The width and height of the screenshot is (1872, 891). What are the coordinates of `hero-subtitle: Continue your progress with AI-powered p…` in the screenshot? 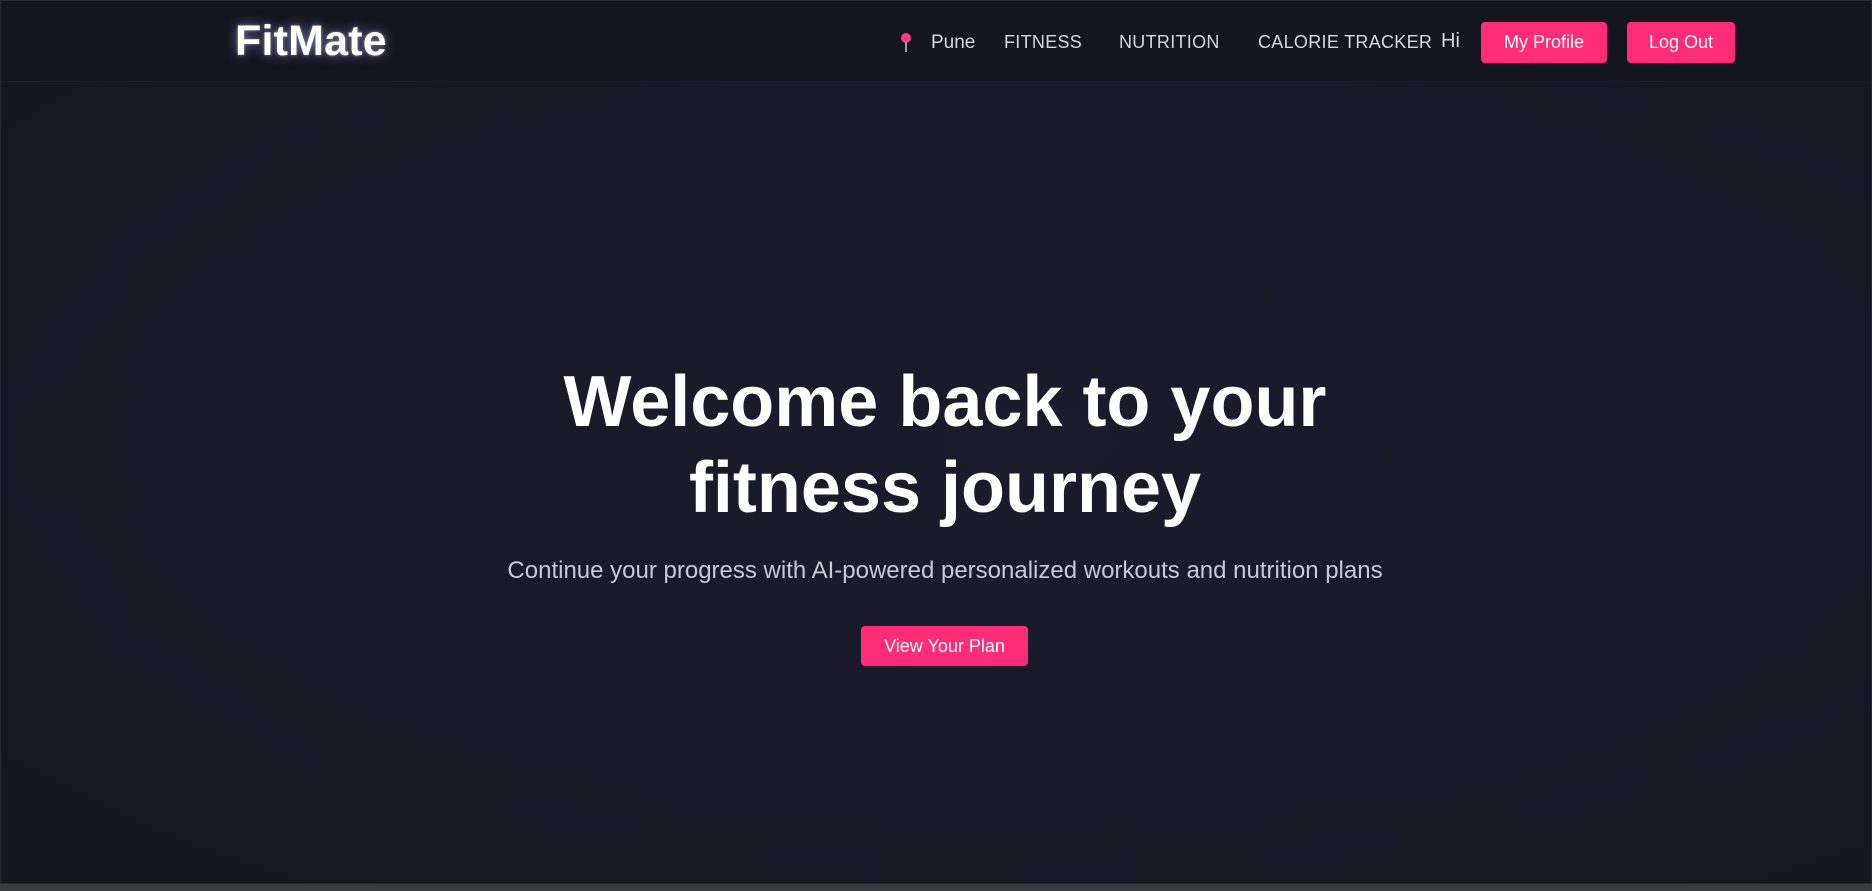 It's located at (945, 570).